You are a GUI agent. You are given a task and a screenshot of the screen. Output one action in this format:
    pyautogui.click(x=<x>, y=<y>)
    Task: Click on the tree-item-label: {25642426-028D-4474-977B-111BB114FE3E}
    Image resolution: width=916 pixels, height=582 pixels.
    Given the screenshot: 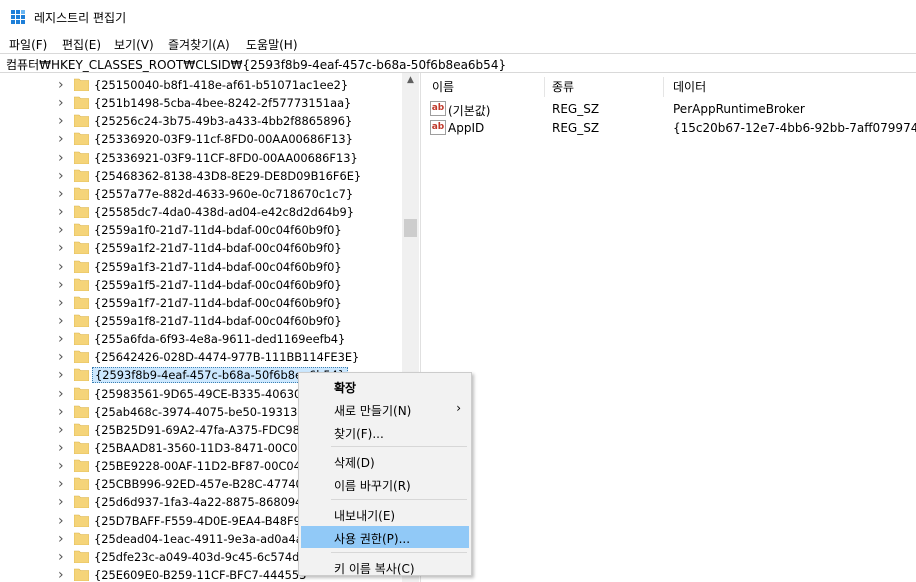 What is the action you would take?
    pyautogui.click(x=227, y=357)
    